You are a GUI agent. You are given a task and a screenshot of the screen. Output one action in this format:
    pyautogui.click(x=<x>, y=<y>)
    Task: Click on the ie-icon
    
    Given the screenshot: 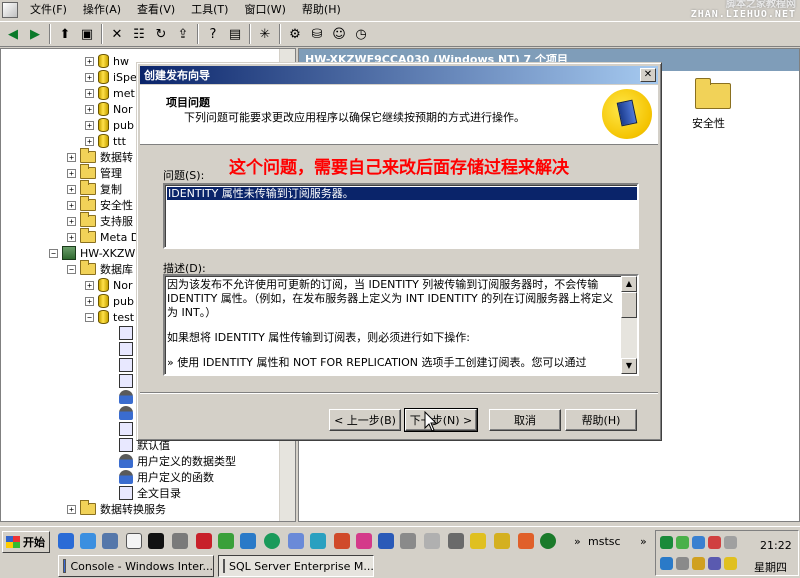 What is the action you would take?
    pyautogui.click(x=66, y=541)
    